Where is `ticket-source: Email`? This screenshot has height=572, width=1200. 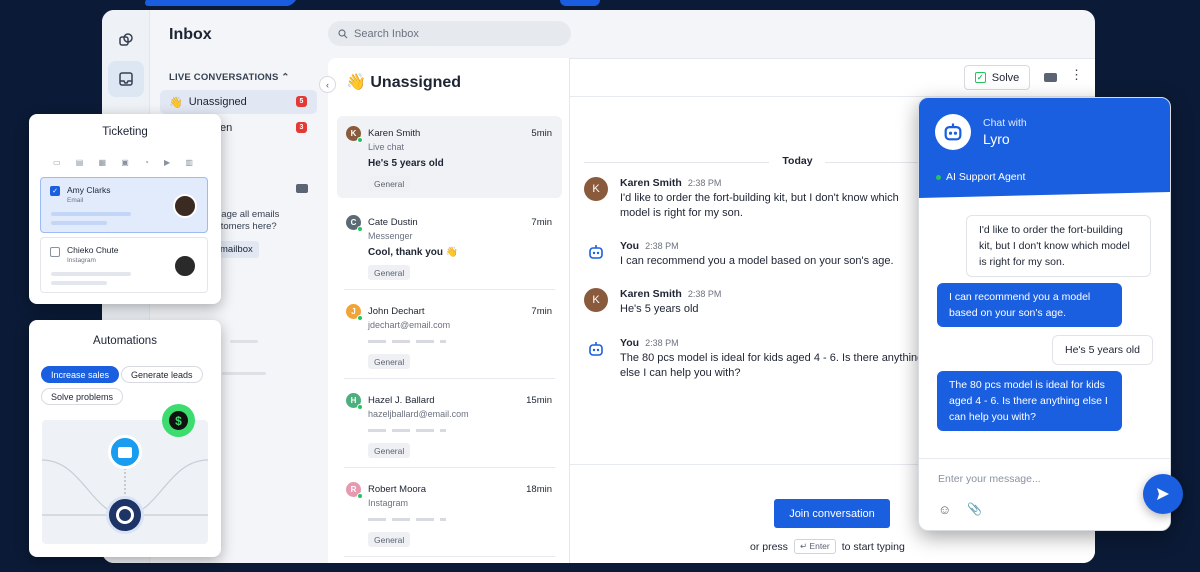 ticket-source: Email is located at coordinates (75, 200).